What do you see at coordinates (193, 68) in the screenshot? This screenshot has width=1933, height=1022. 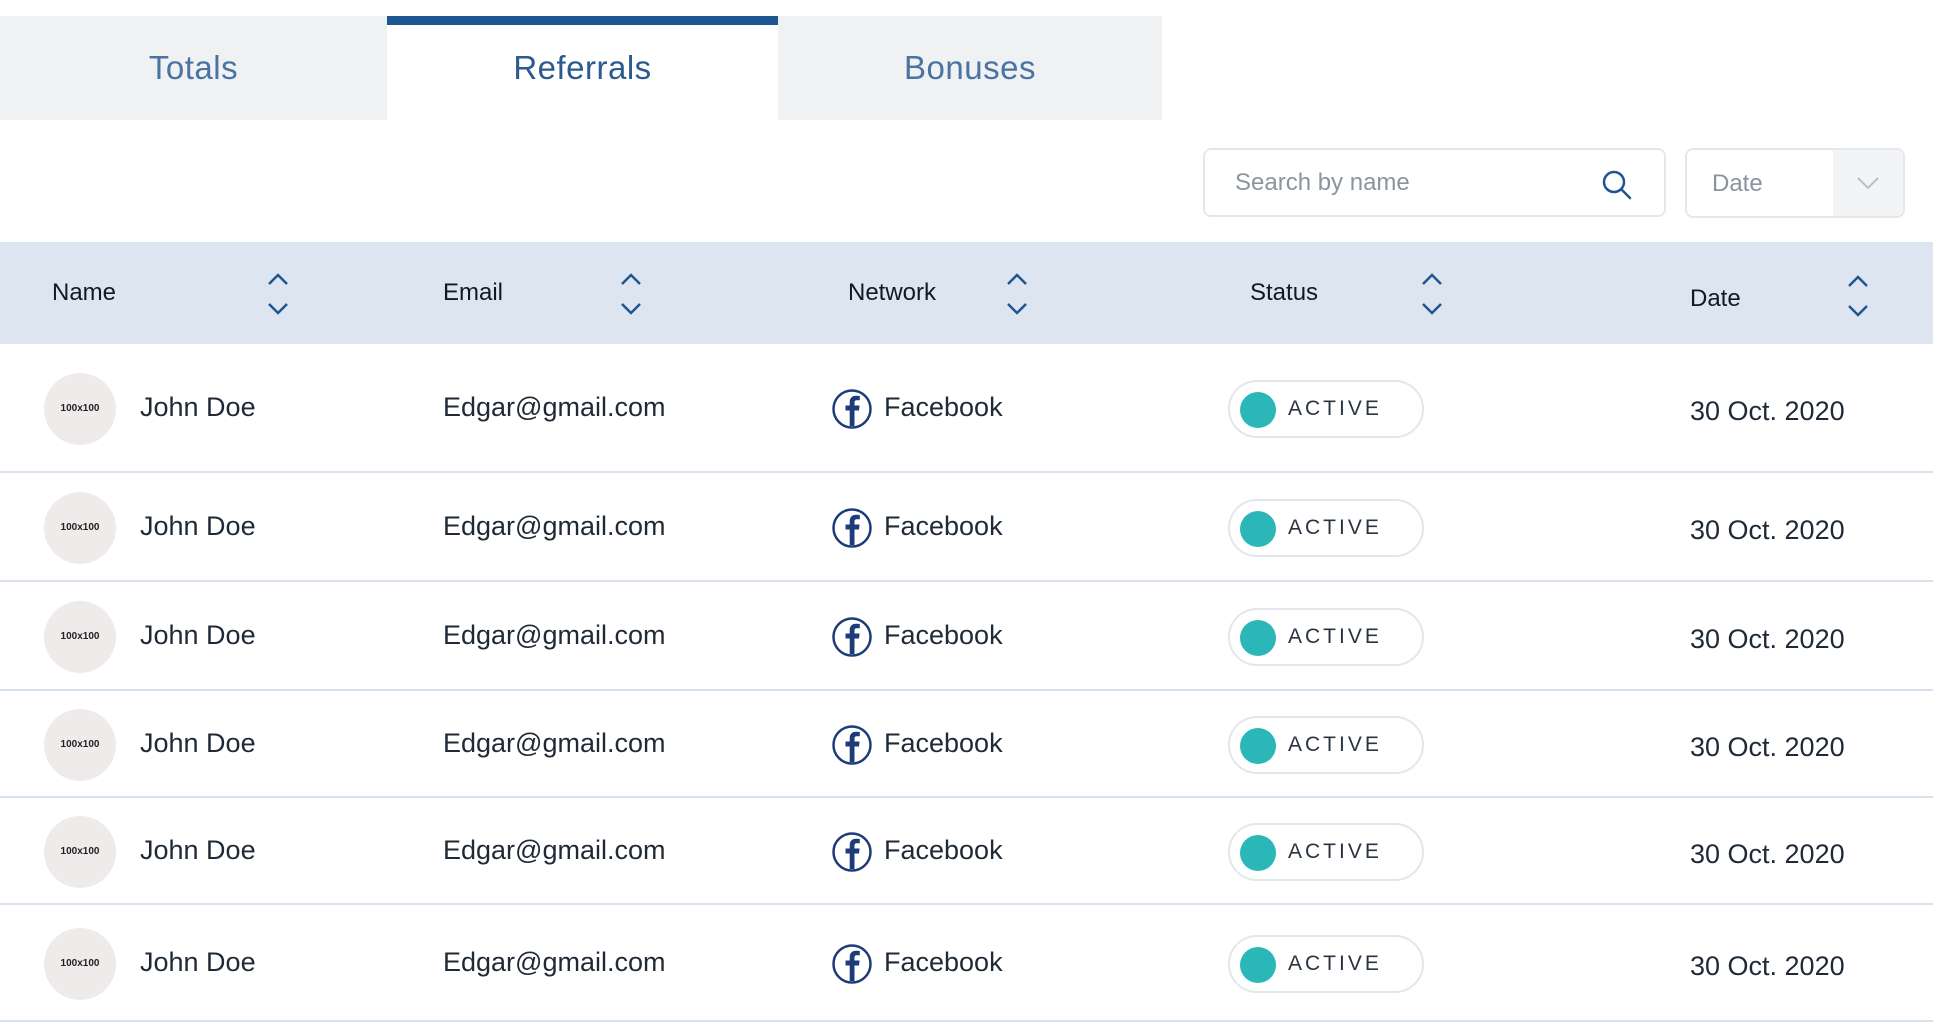 I see `tab-totals: Totals` at bounding box center [193, 68].